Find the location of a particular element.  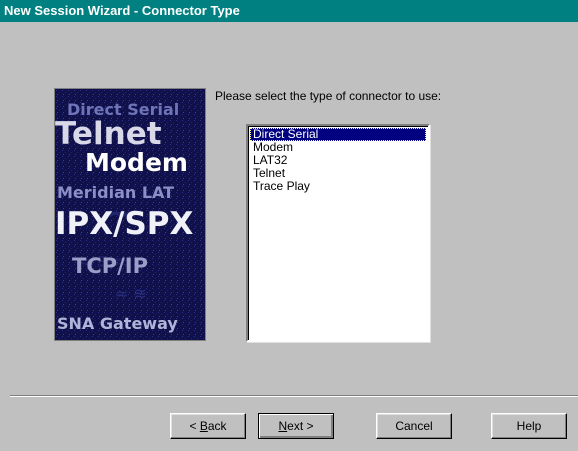

back-button-label: ack is located at coordinates (217, 426).